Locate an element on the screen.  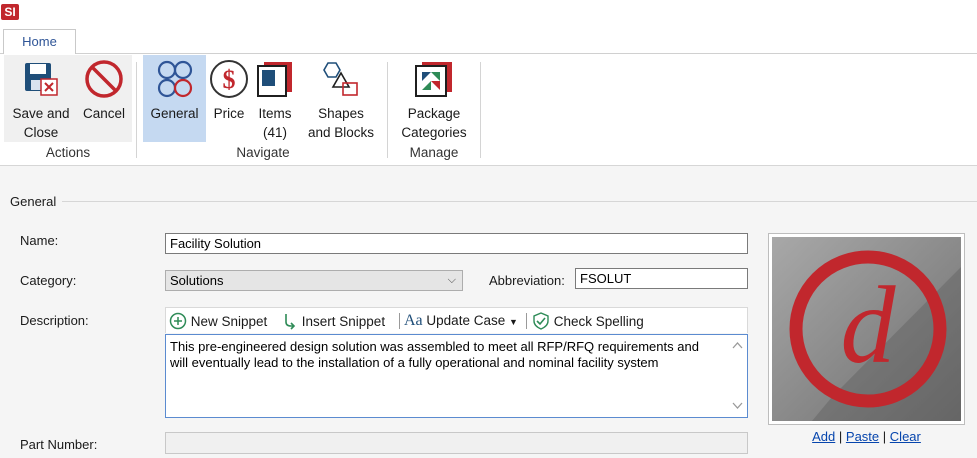
part-number-input is located at coordinates (456, 443).